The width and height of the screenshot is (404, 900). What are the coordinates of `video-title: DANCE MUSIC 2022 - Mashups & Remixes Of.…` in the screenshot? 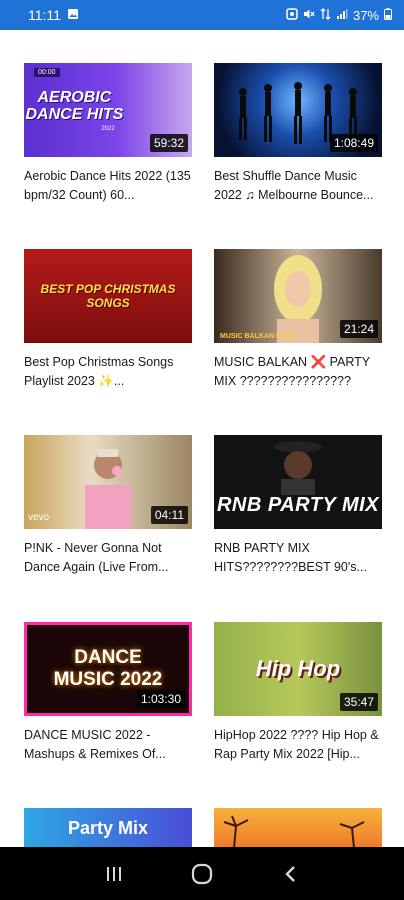 It's located at (108, 745).